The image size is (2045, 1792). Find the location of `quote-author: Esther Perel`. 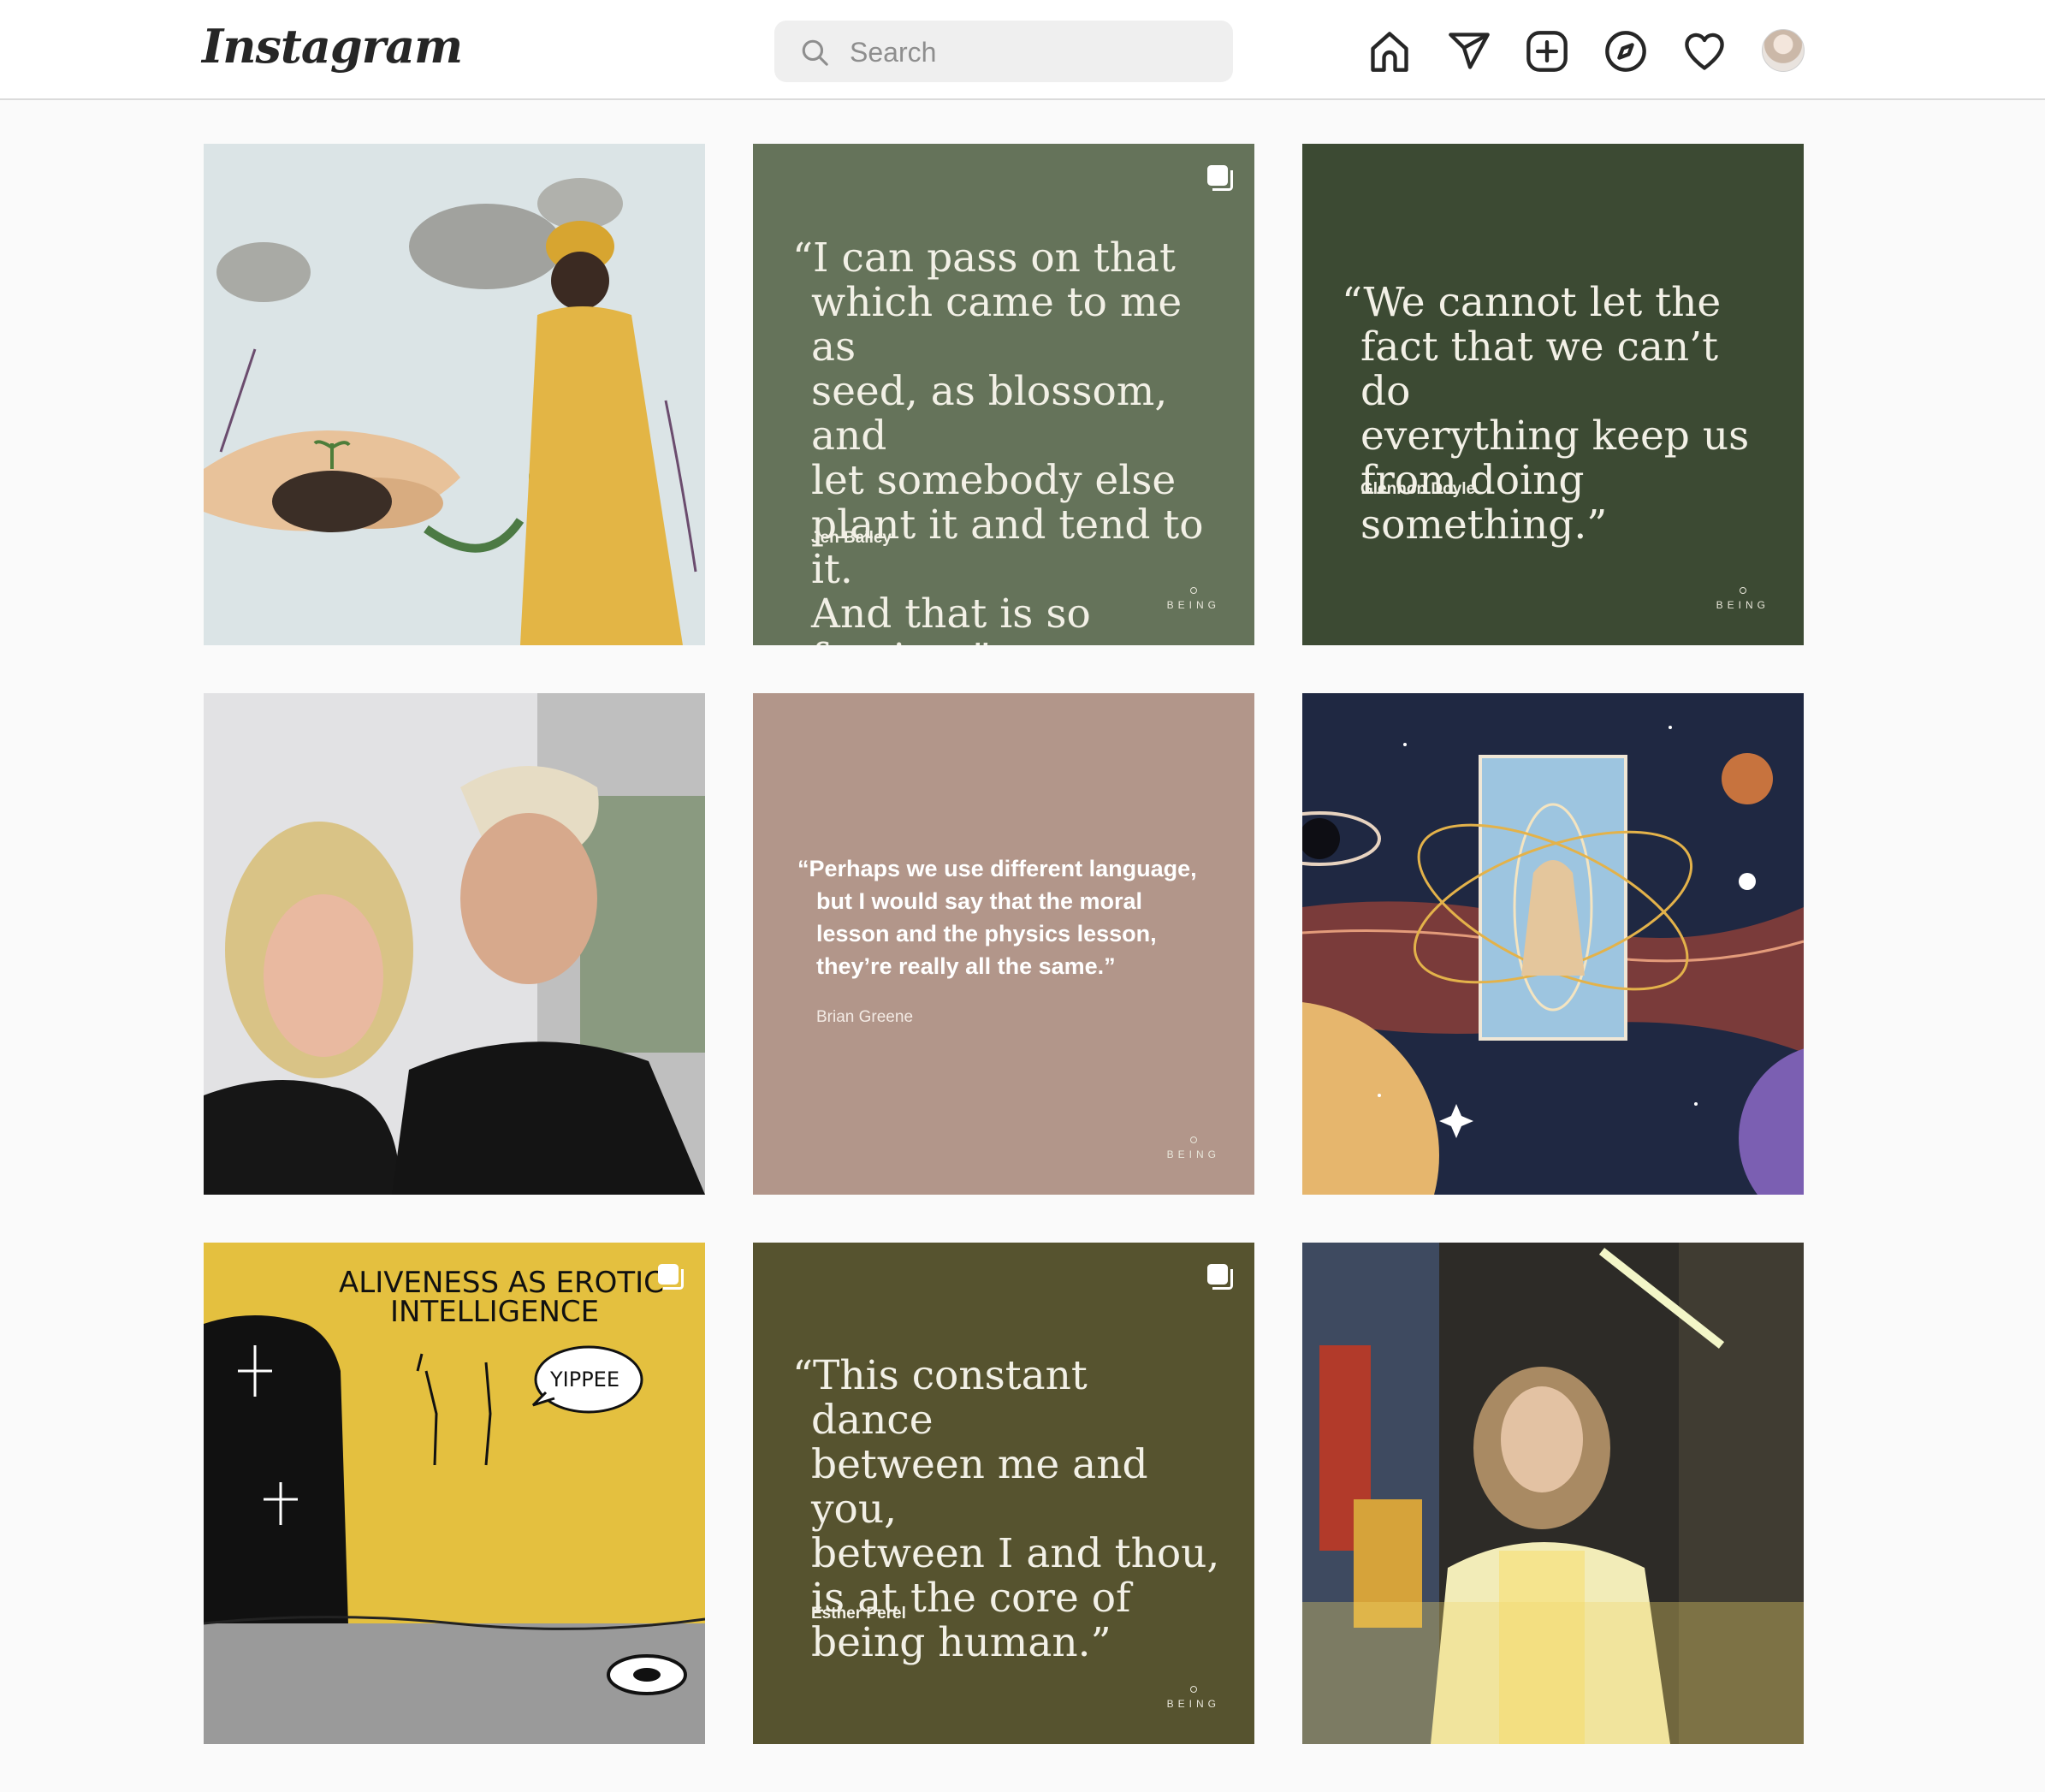

quote-author: Esther Perel is located at coordinates (858, 1614).